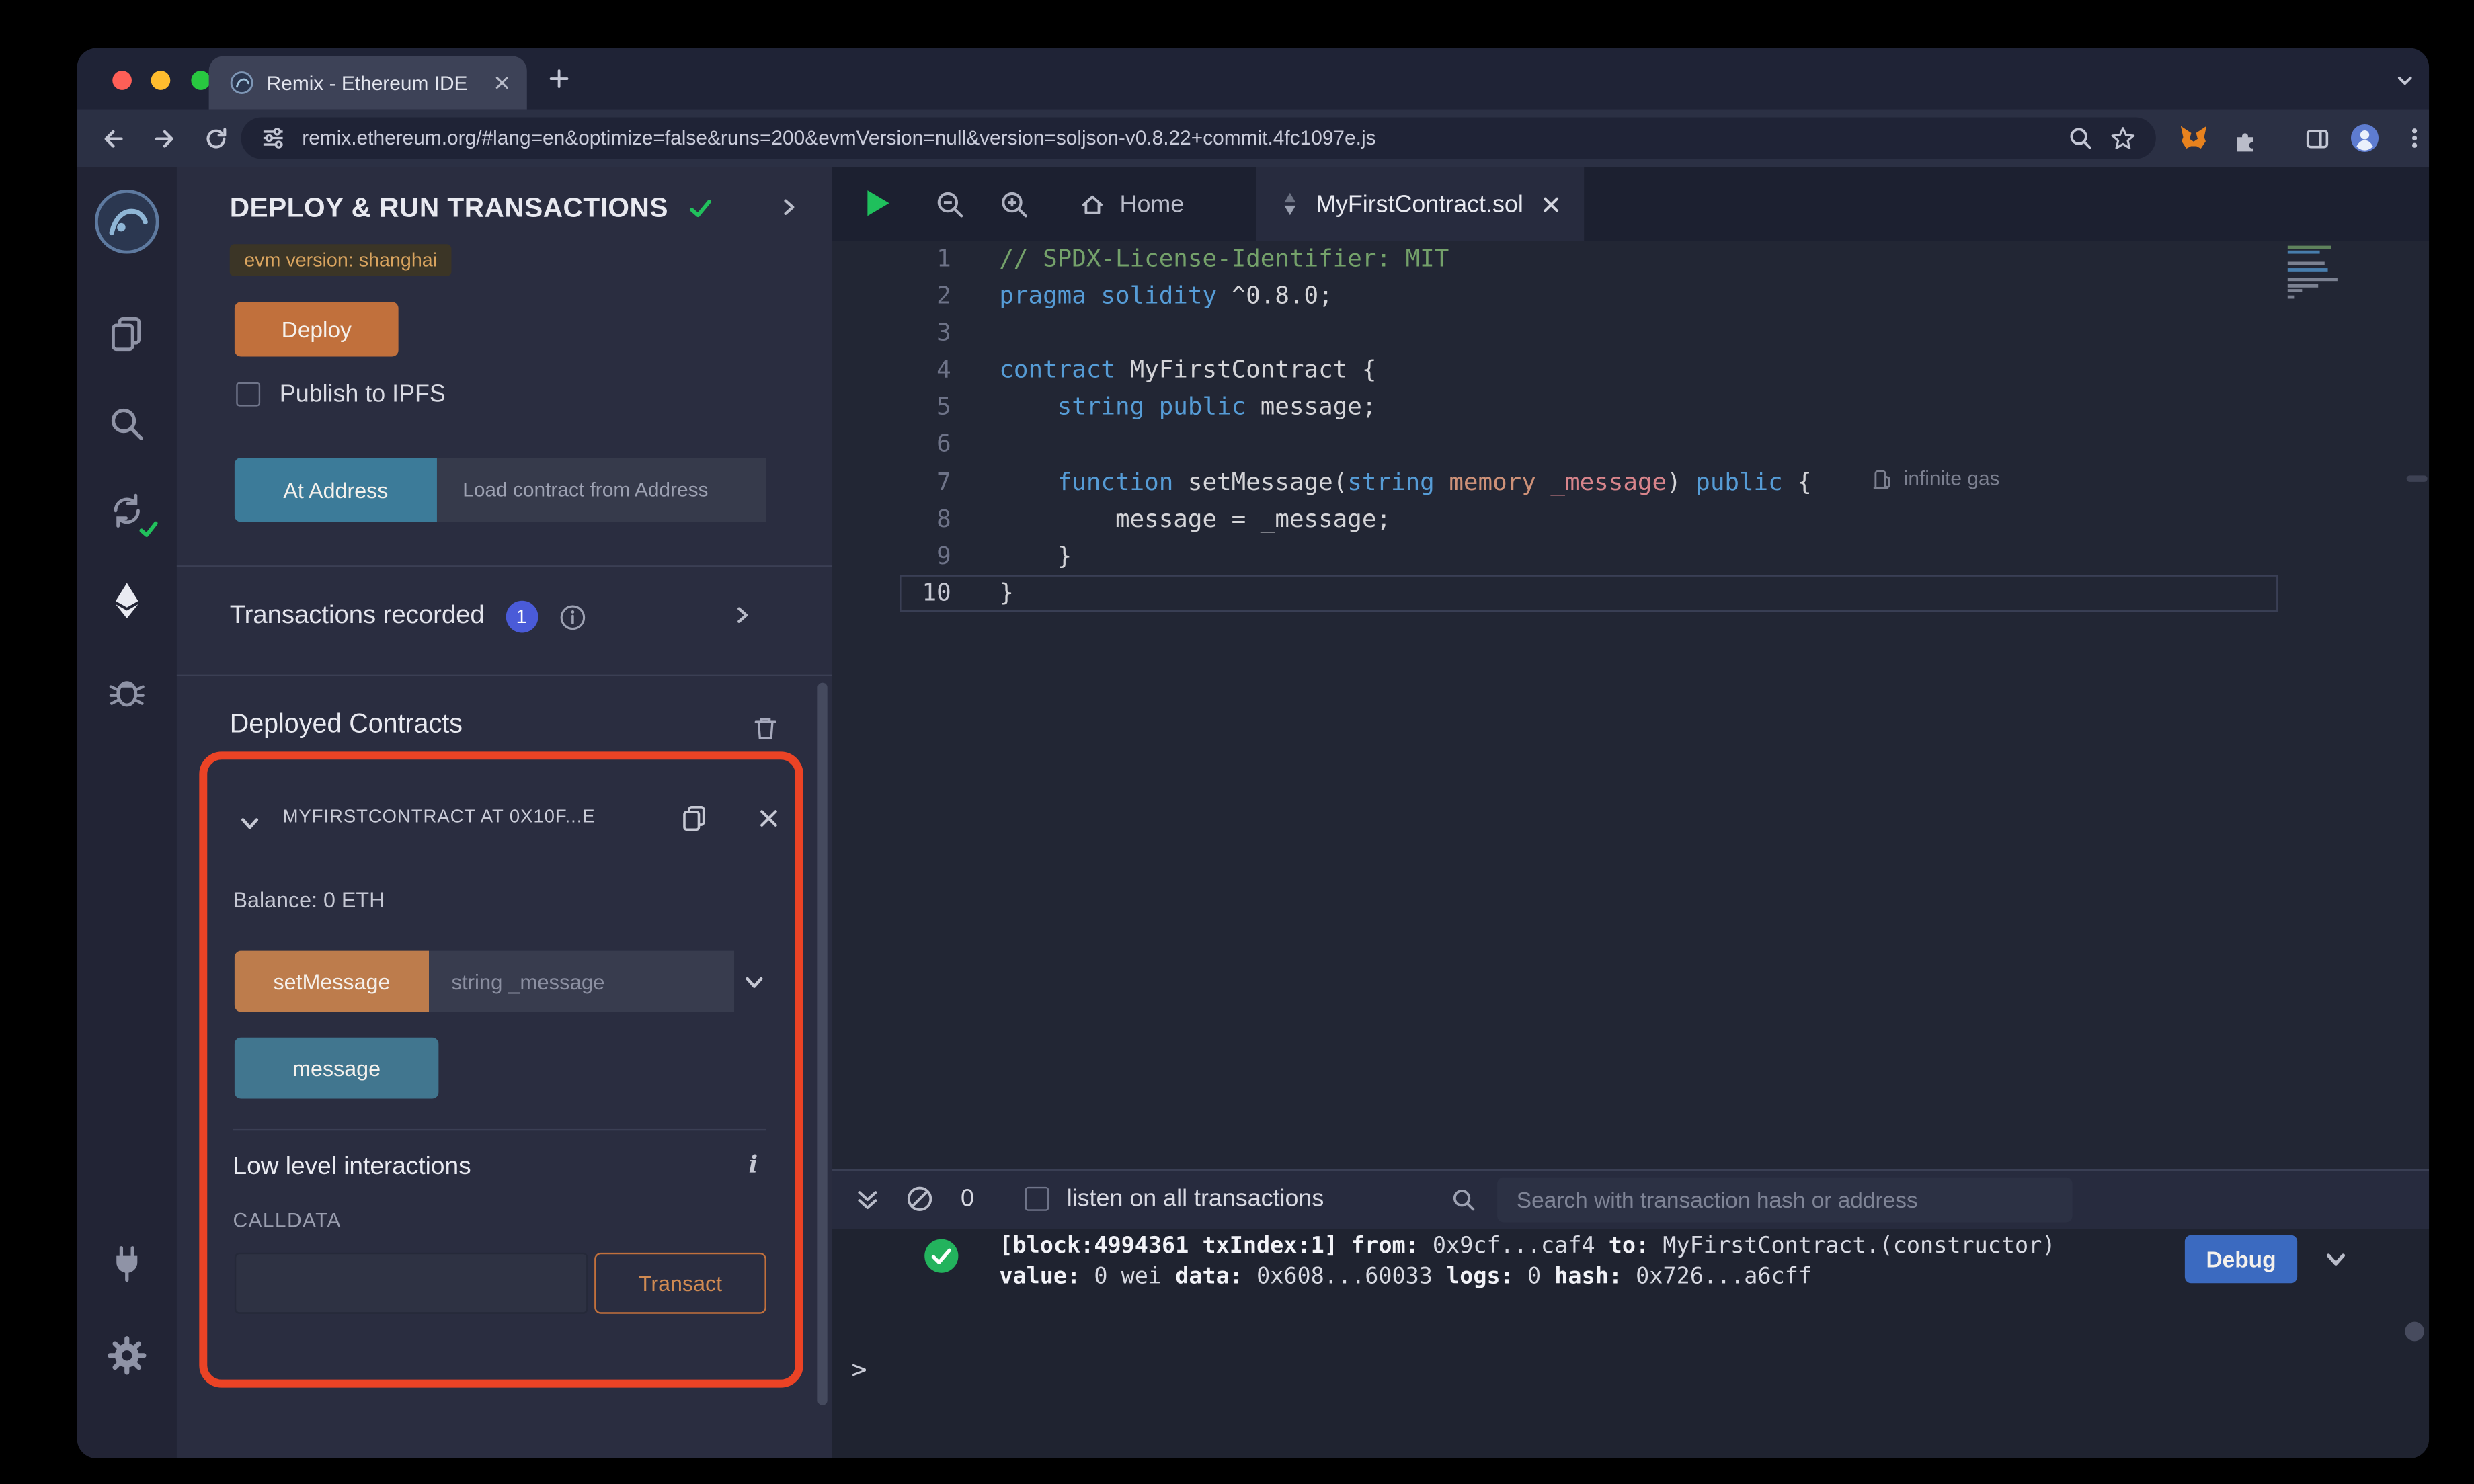 The width and height of the screenshot is (2474, 1484). What do you see at coordinates (1406, 370) in the screenshot?
I see `code-line: contract MyFirstContract {` at bounding box center [1406, 370].